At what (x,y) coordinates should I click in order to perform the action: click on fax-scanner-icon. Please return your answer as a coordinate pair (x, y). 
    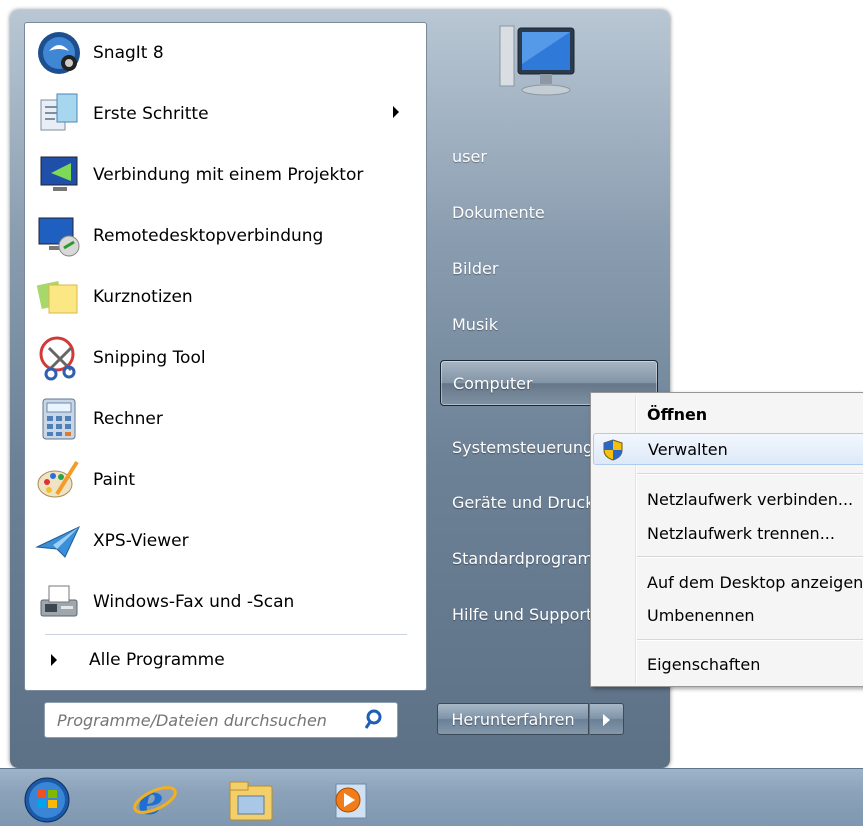
    Looking at the image, I should click on (59, 602).